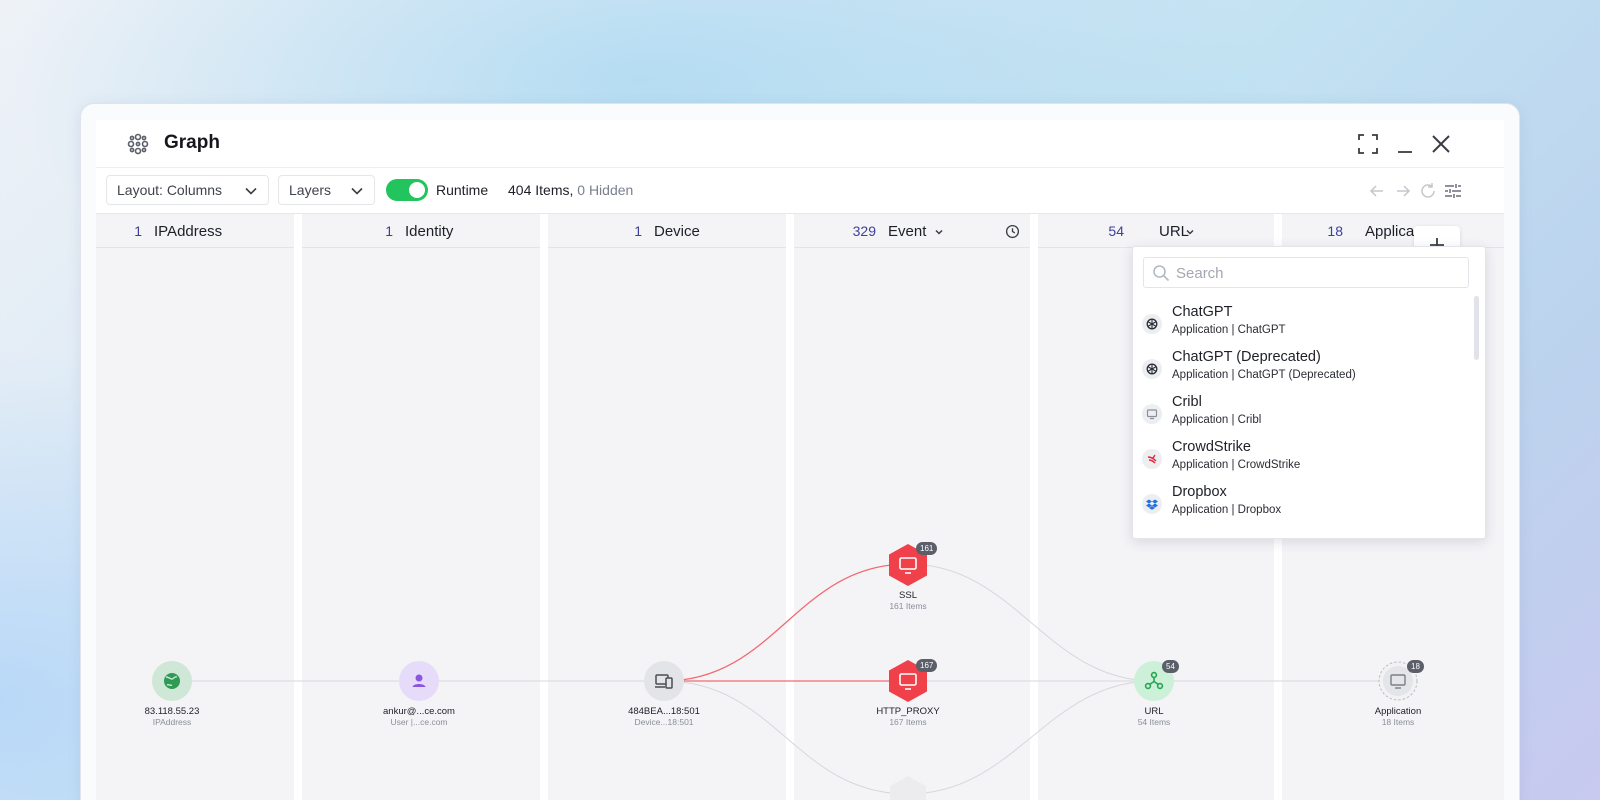 This screenshot has width=1600, height=800. Describe the element at coordinates (908, 722) in the screenshot. I see `node-sub: 167 Items` at that location.